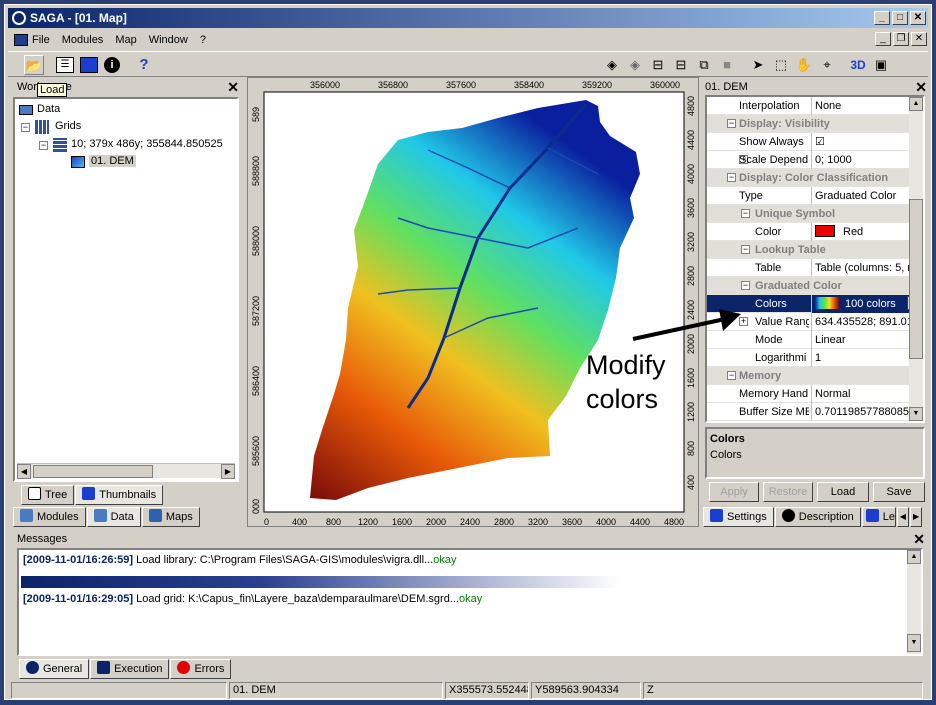 The height and width of the screenshot is (705, 936). I want to click on property-value: 0.701198577880859, so click(867, 412).